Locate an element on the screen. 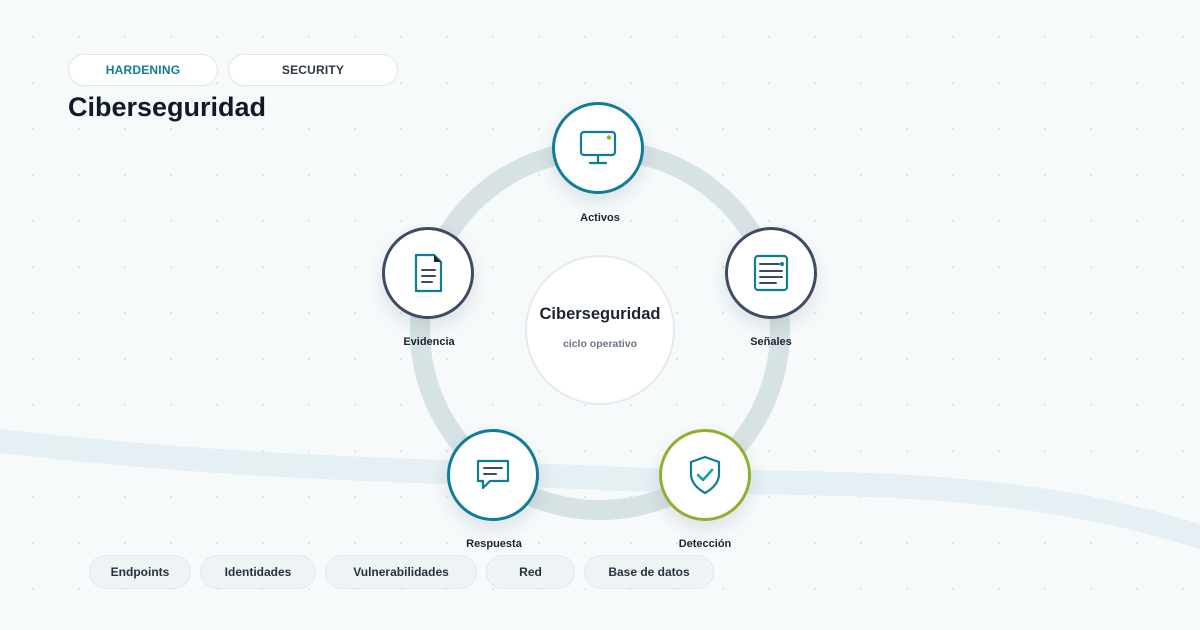 Image resolution: width=1200 pixels, height=630 pixels. node-activos is located at coordinates (598, 148).